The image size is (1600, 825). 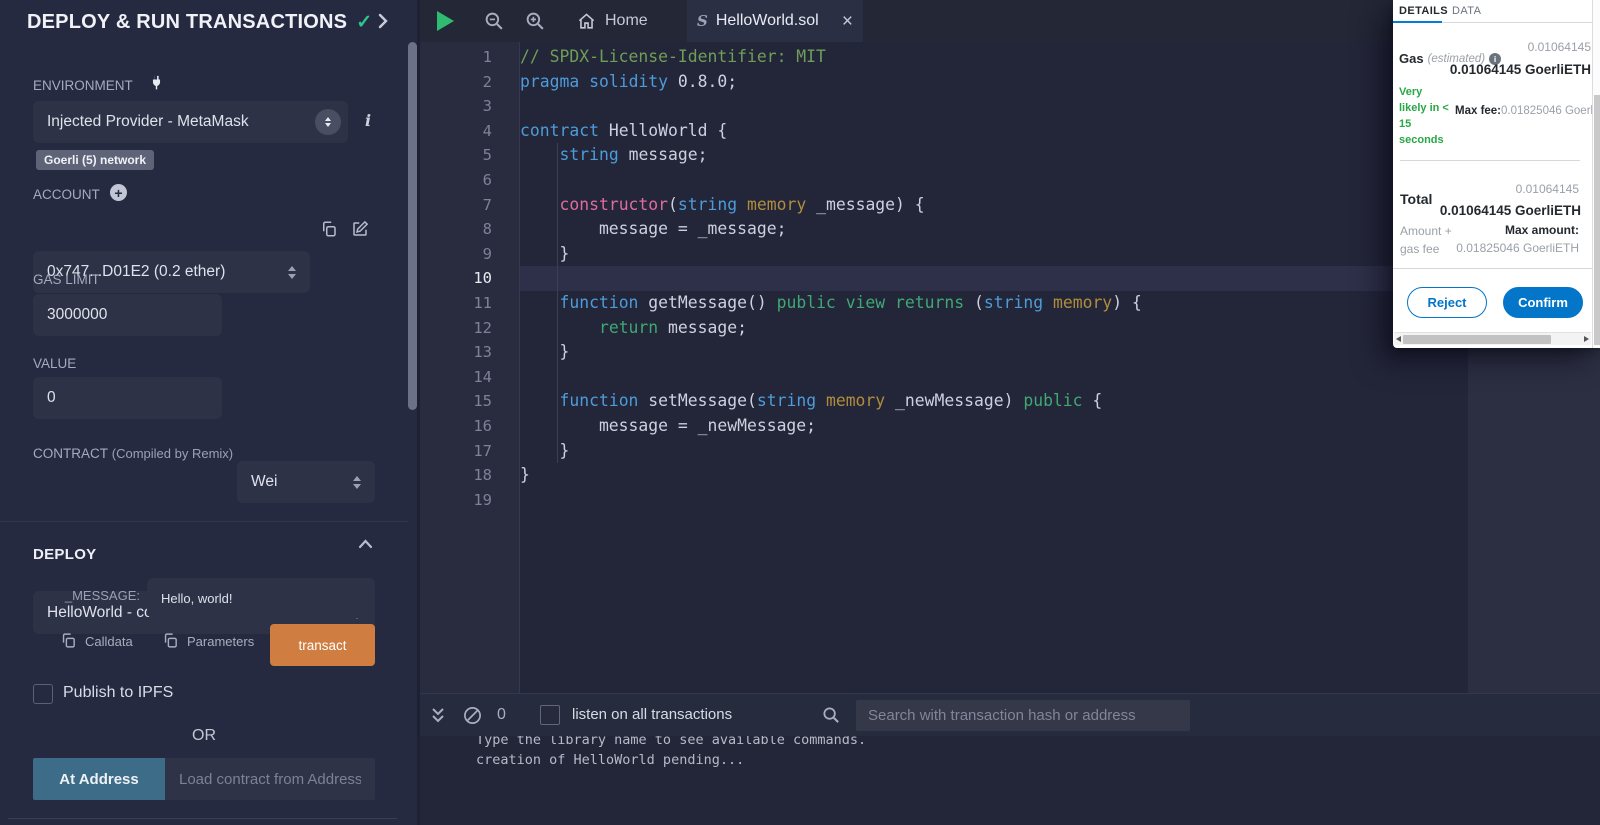 What do you see at coordinates (482, 278) in the screenshot?
I see `line-number: 10` at bounding box center [482, 278].